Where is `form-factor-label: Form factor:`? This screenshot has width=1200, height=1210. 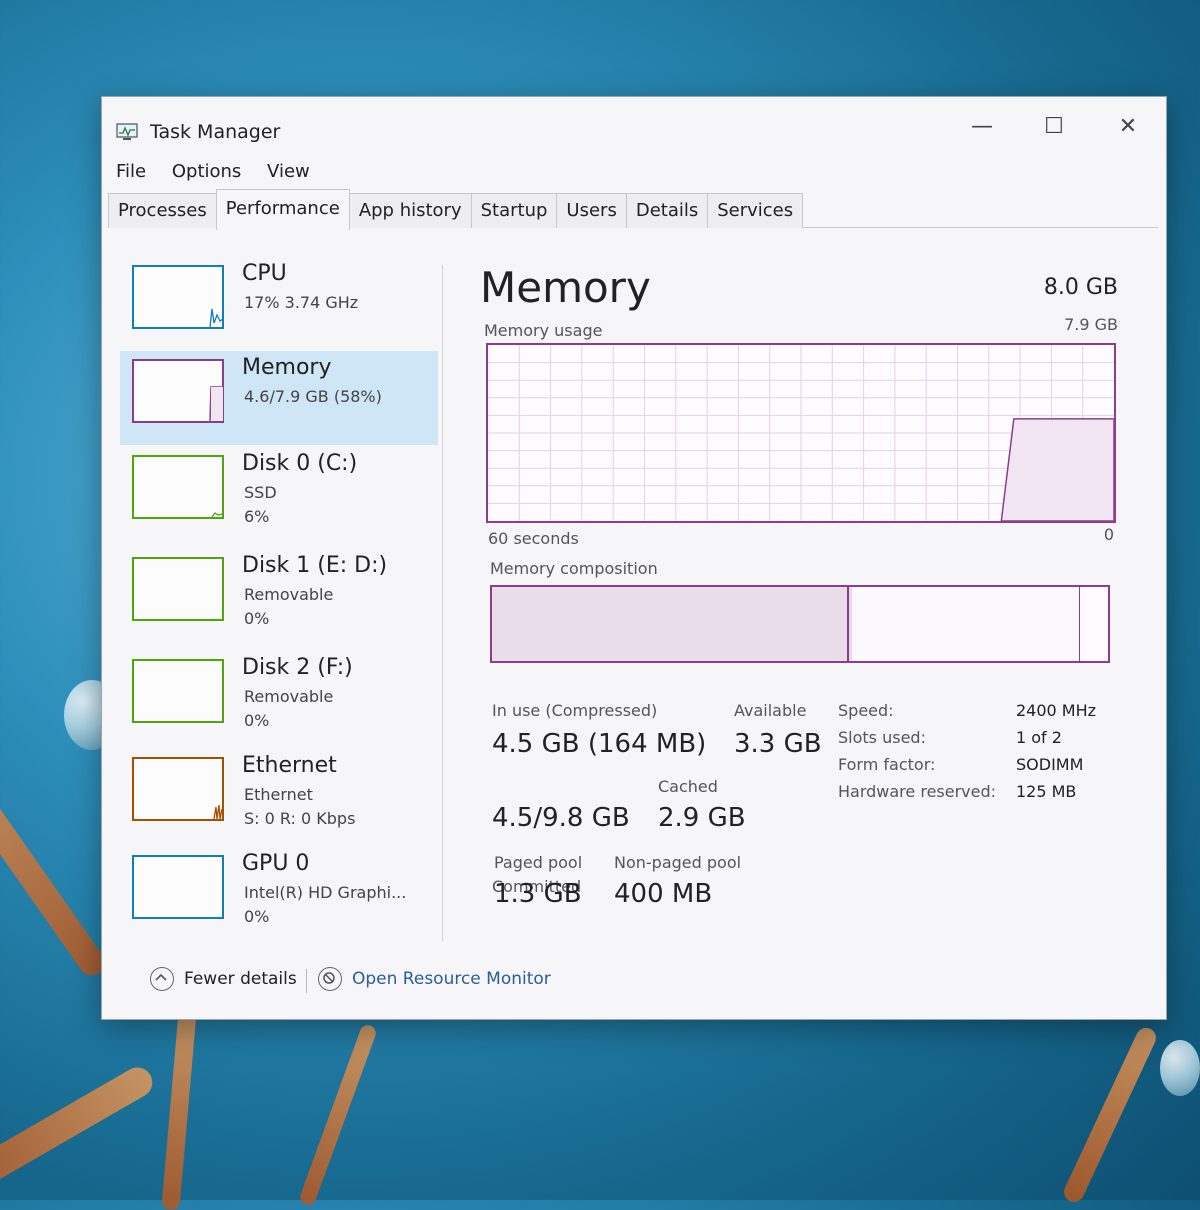 form-factor-label: Form factor: is located at coordinates (887, 764).